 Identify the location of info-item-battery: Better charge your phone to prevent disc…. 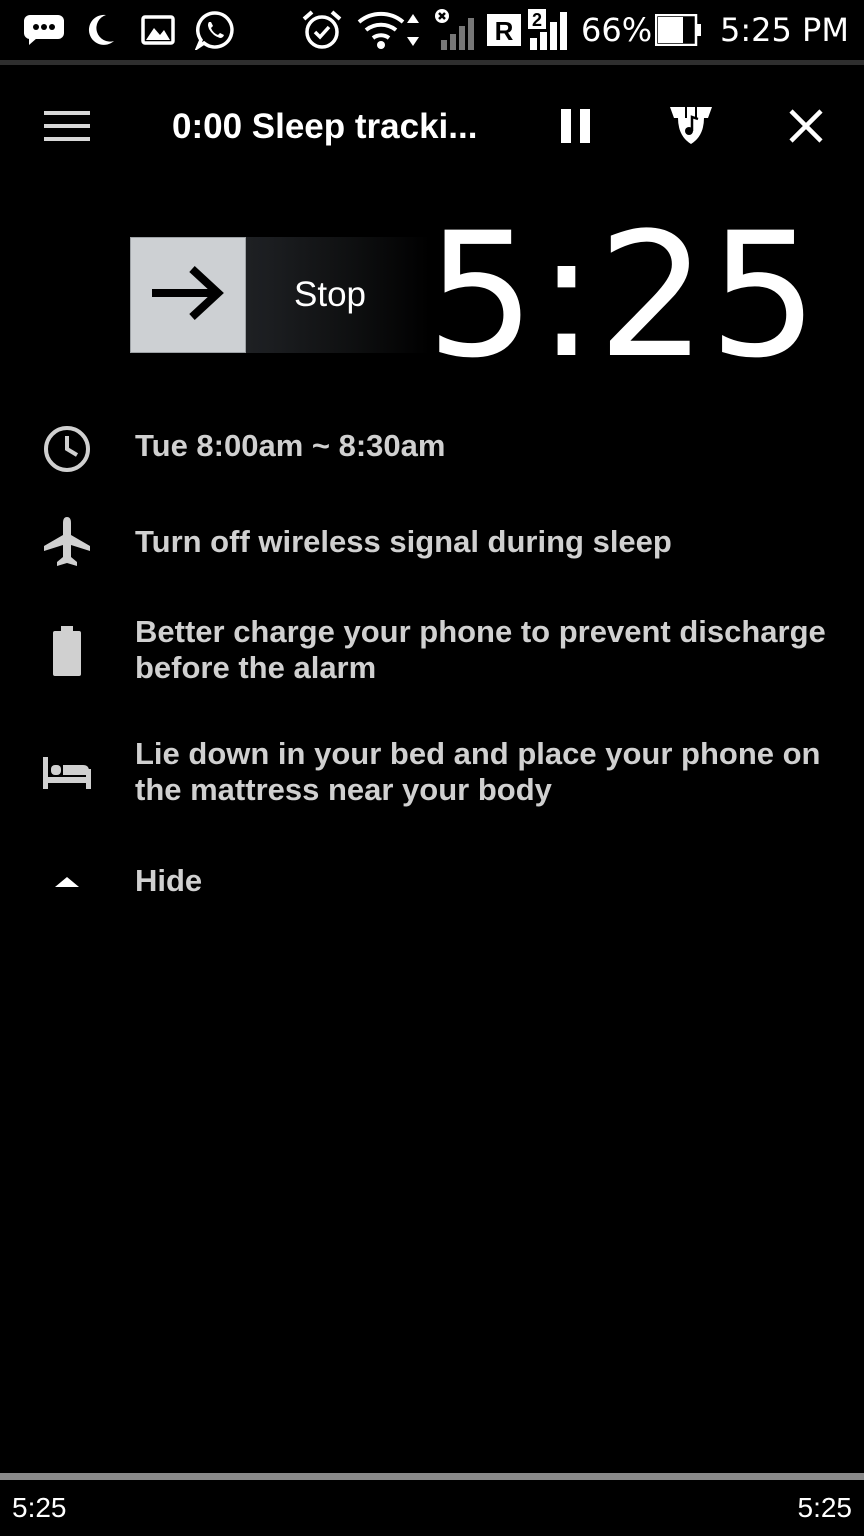
(432, 652).